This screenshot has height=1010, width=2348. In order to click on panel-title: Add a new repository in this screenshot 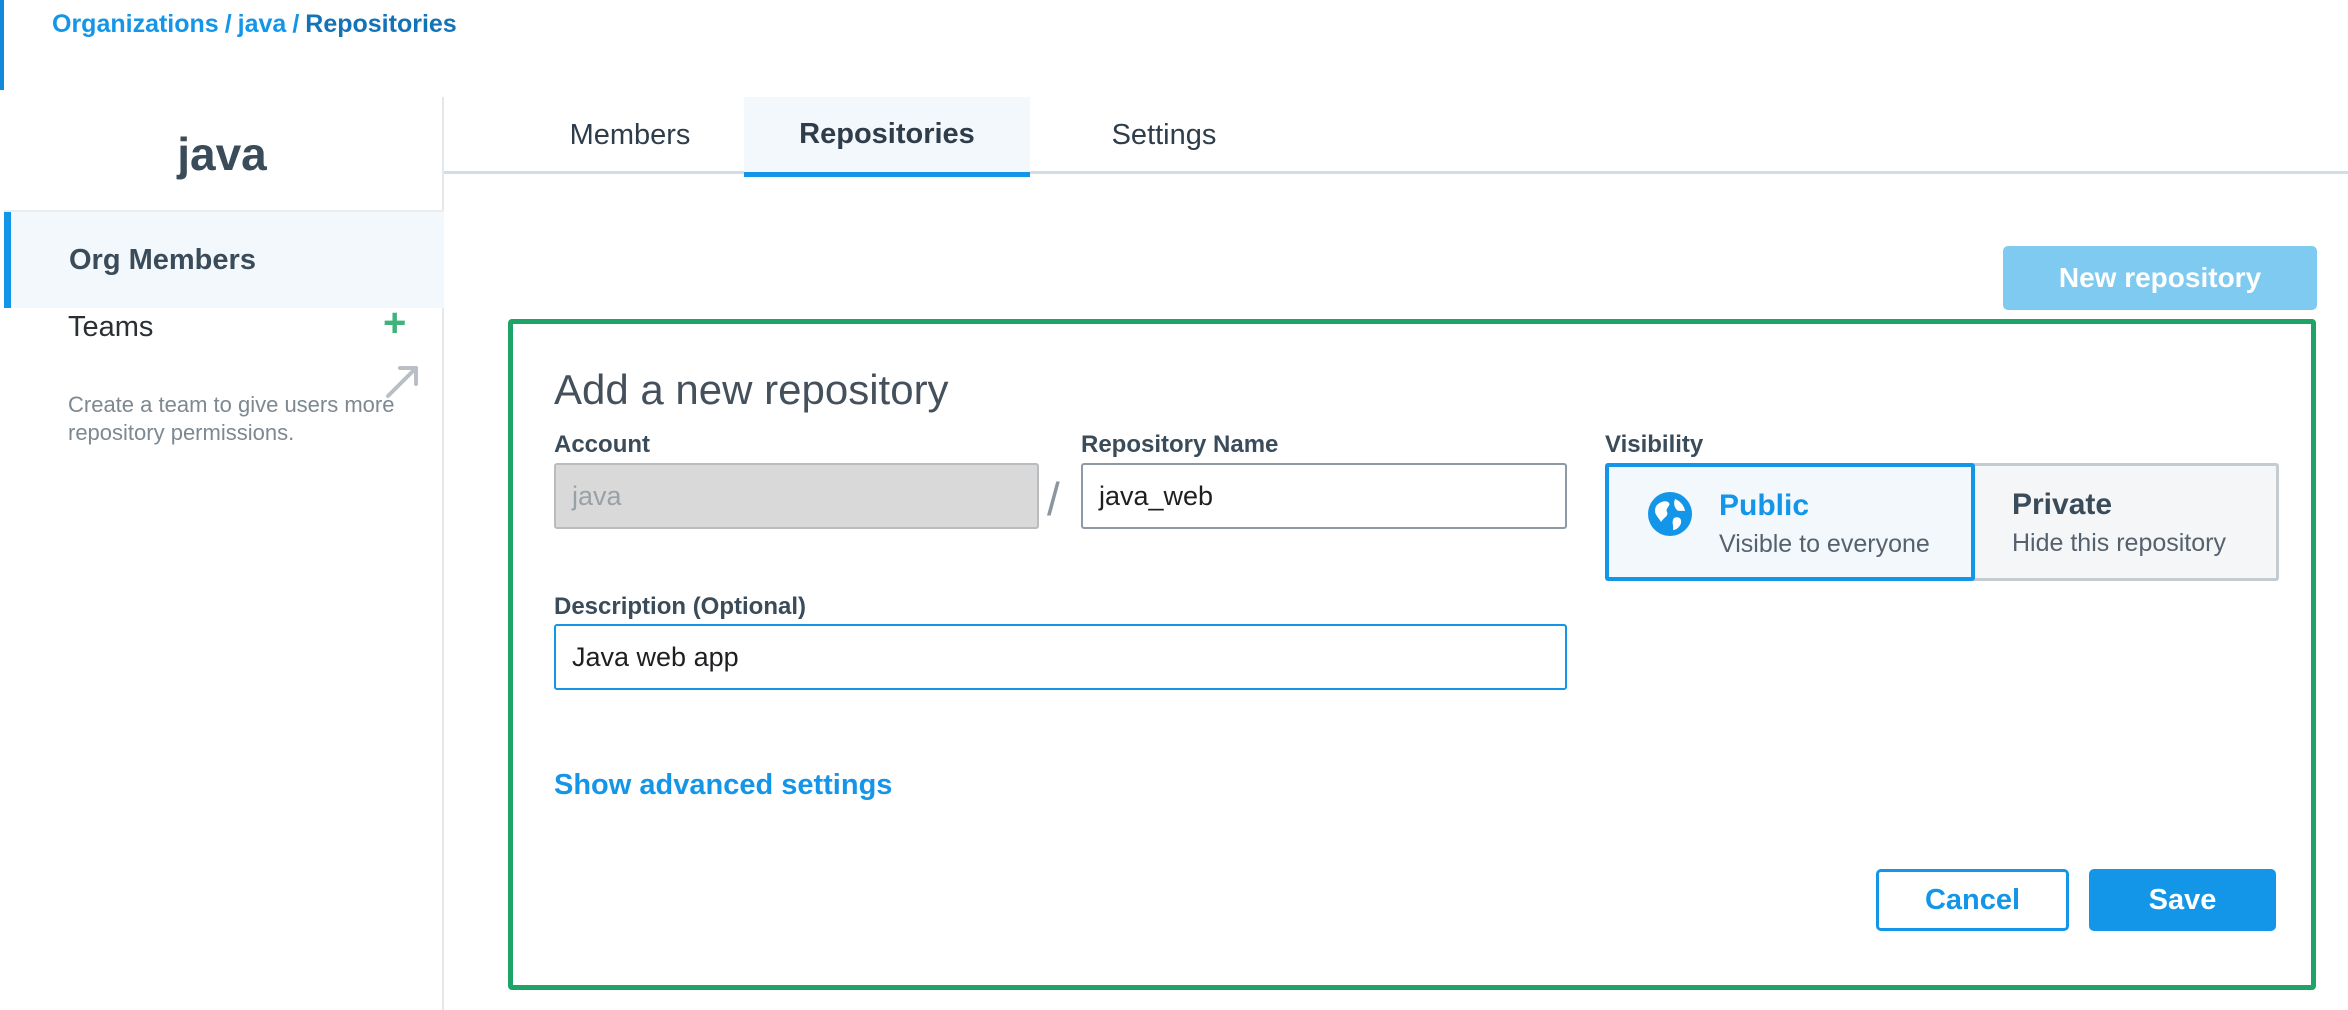, I will do `click(751, 389)`.